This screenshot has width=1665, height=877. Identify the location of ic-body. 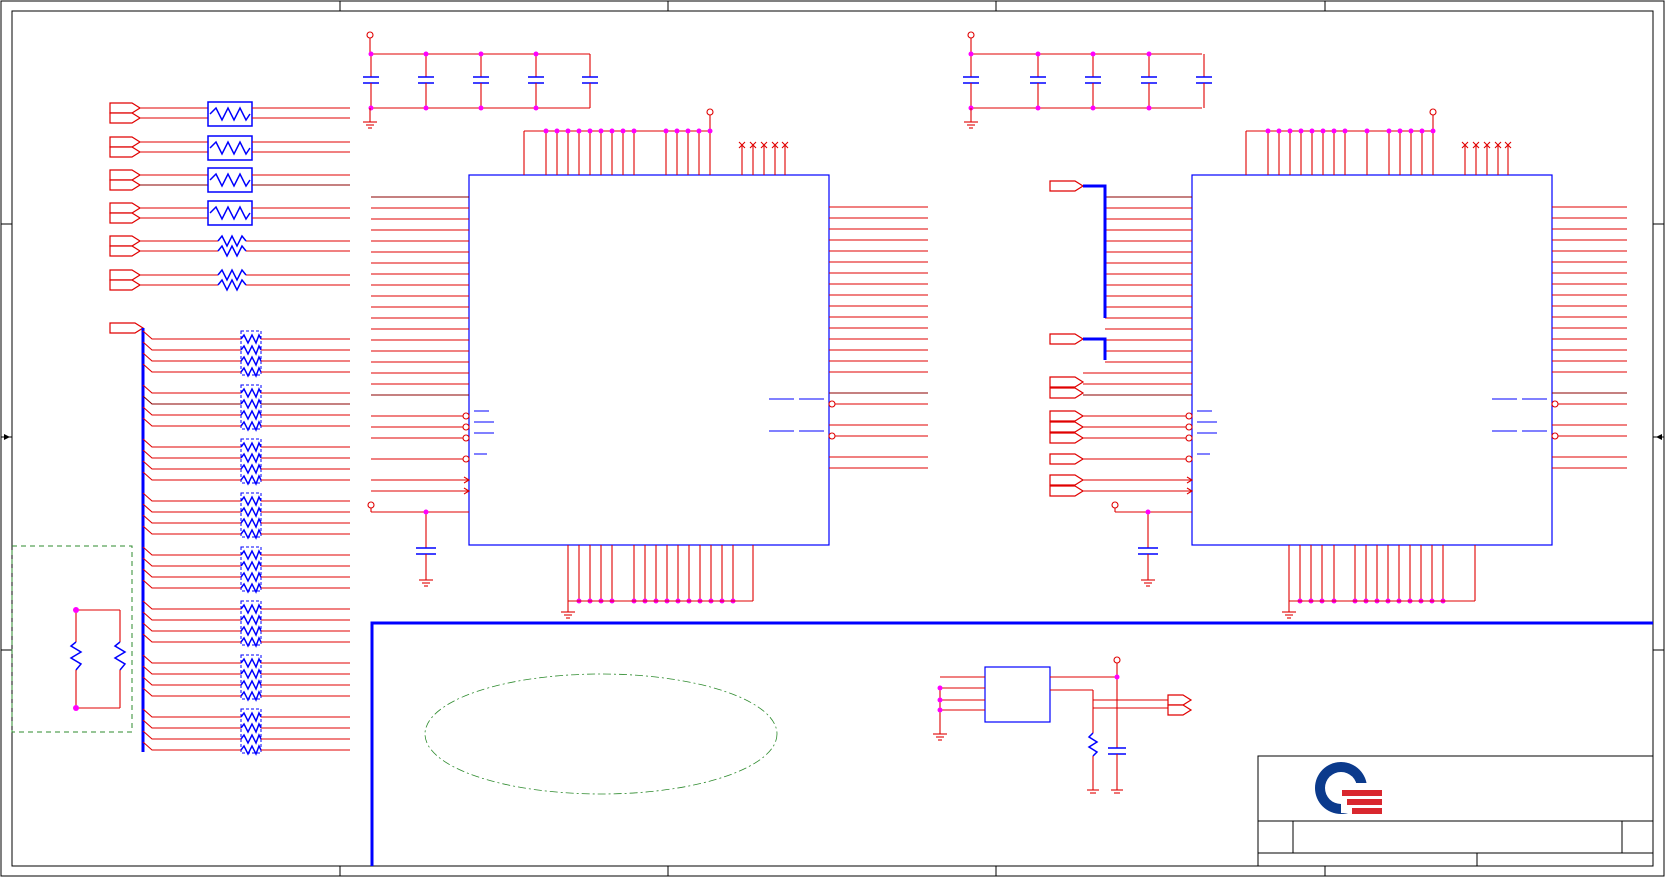
(1372, 360).